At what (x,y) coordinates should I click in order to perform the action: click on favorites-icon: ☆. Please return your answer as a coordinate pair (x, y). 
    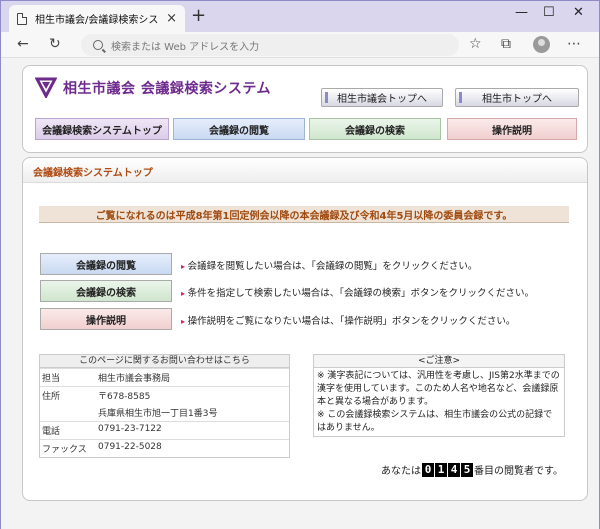
    Looking at the image, I should click on (475, 44).